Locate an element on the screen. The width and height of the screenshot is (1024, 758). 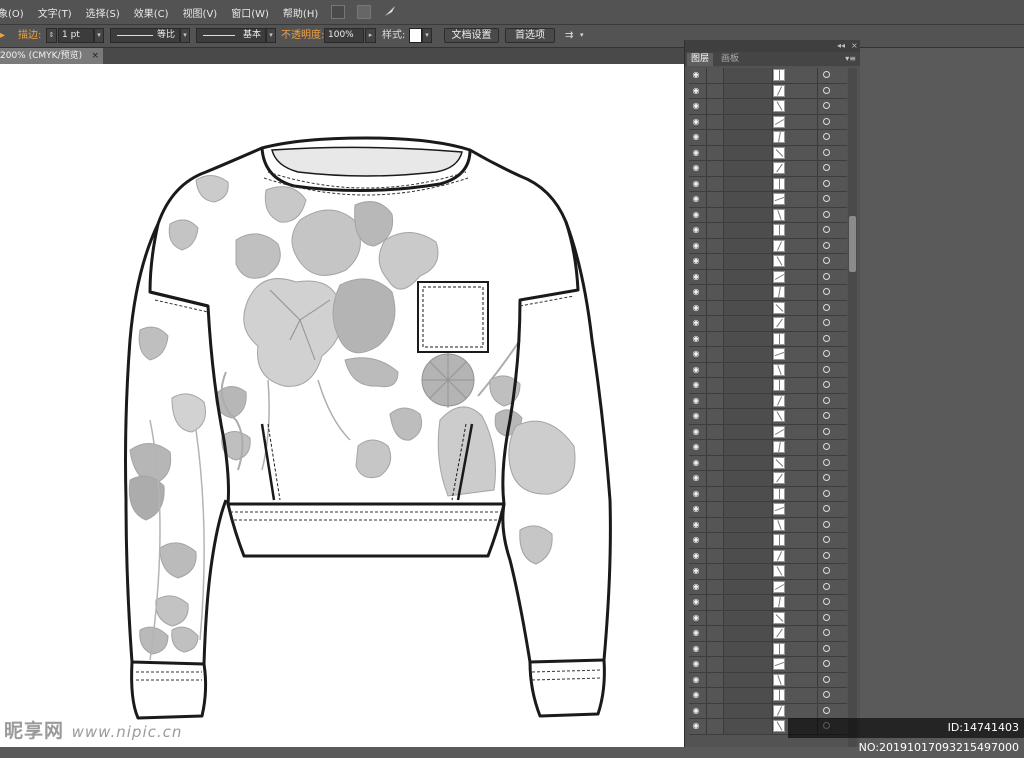
arrange-documents-icon is located at coordinates (364, 12).